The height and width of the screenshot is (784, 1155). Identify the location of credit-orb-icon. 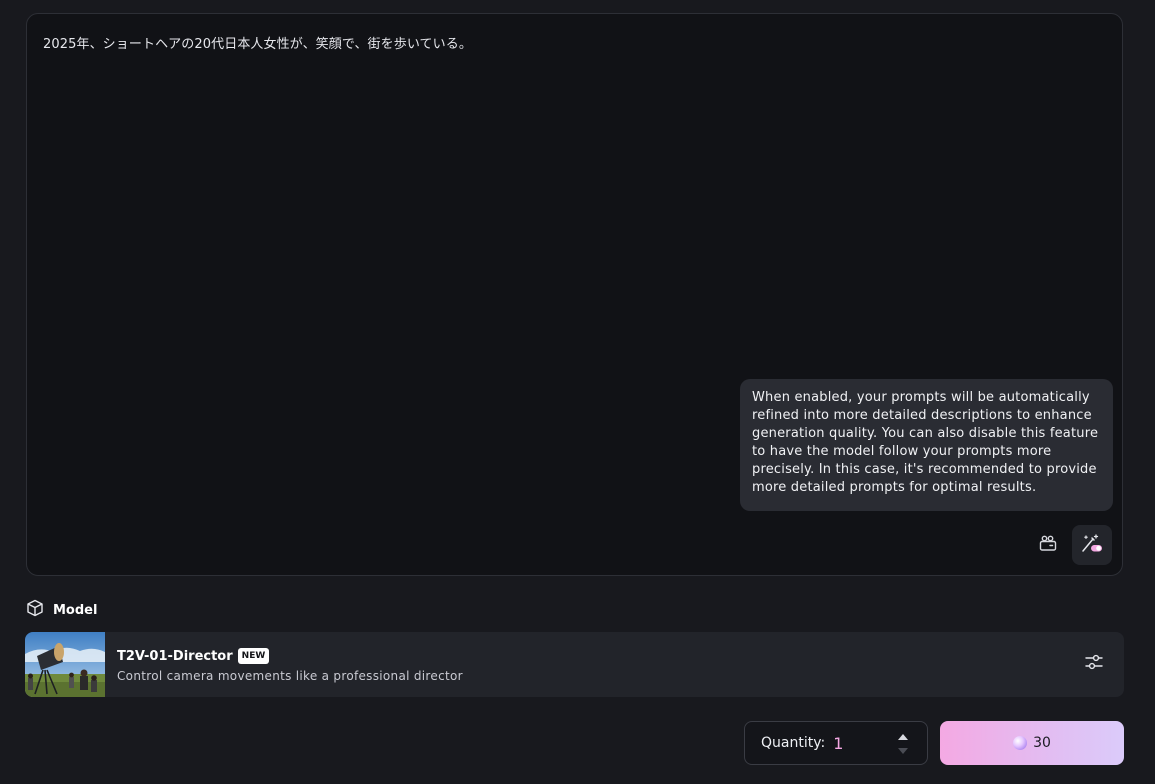
(1020, 743).